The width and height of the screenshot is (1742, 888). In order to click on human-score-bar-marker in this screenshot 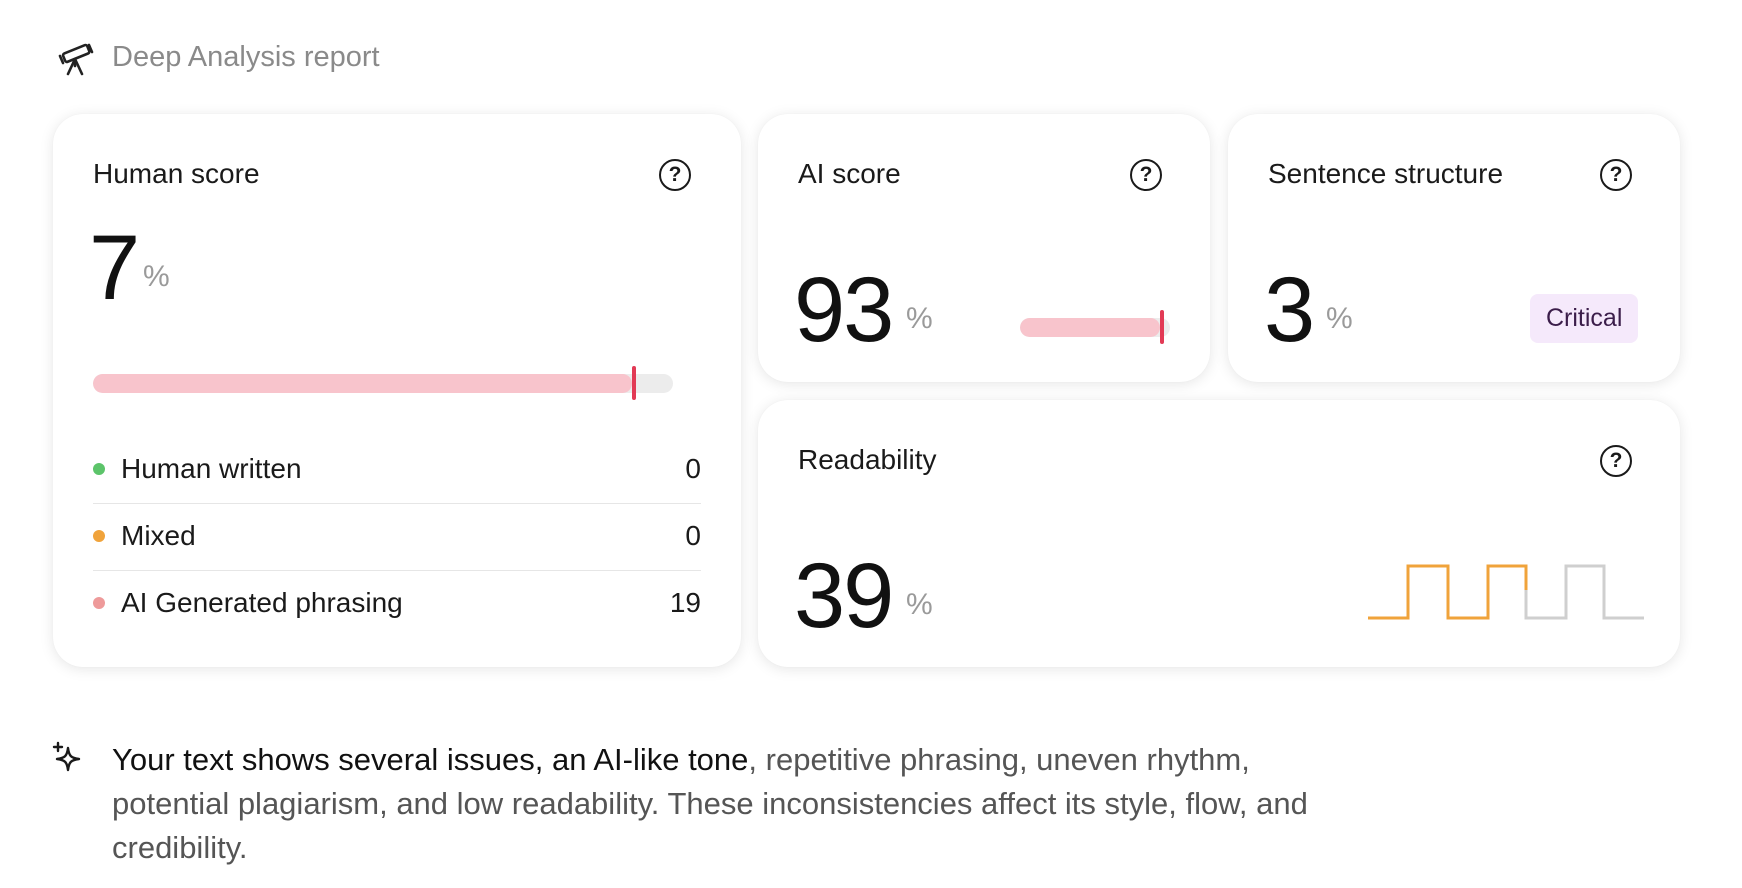, I will do `click(634, 383)`.